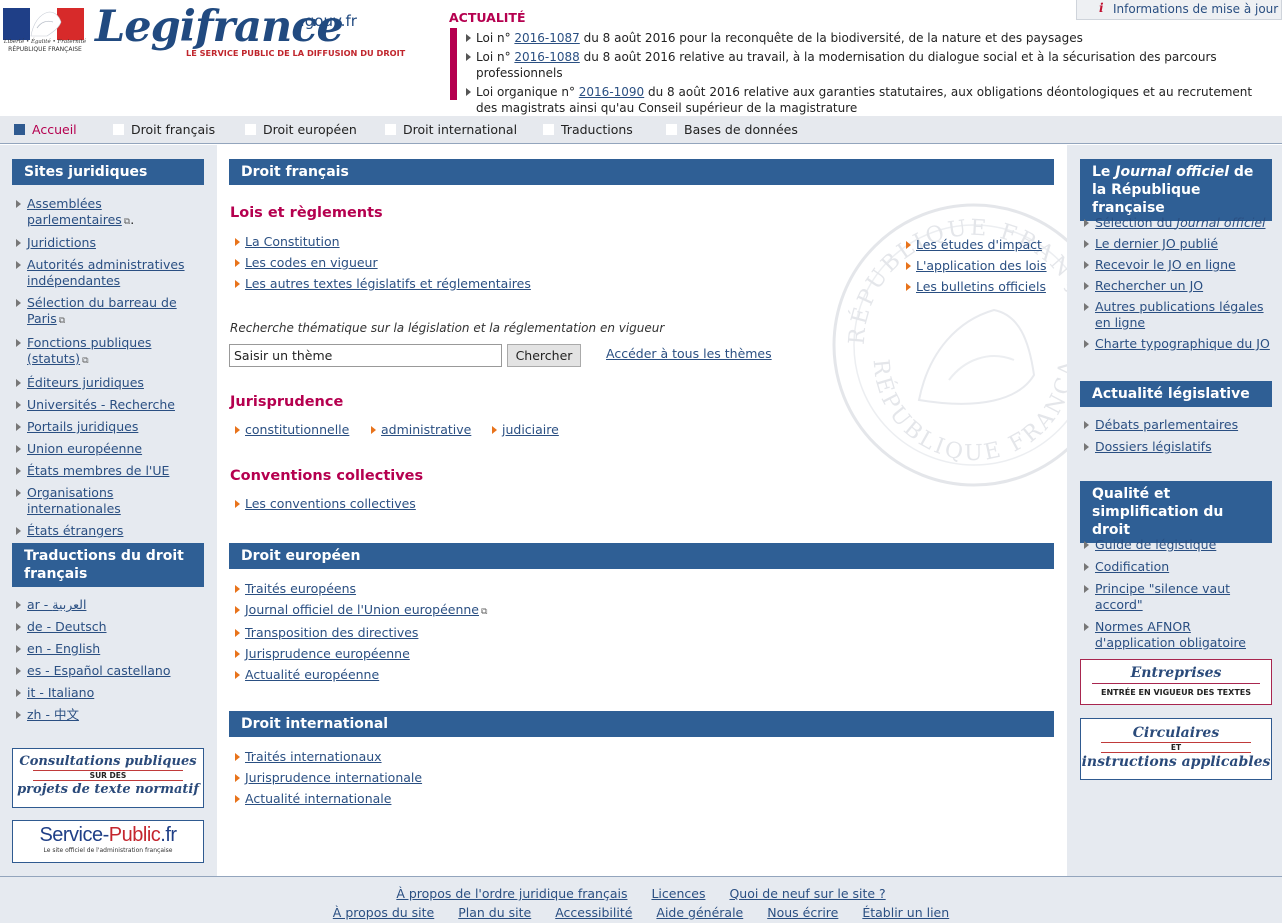 This screenshot has width=1282, height=923. I want to click on sidebar-item: Principe "silence vaut accord", so click(1177, 597).